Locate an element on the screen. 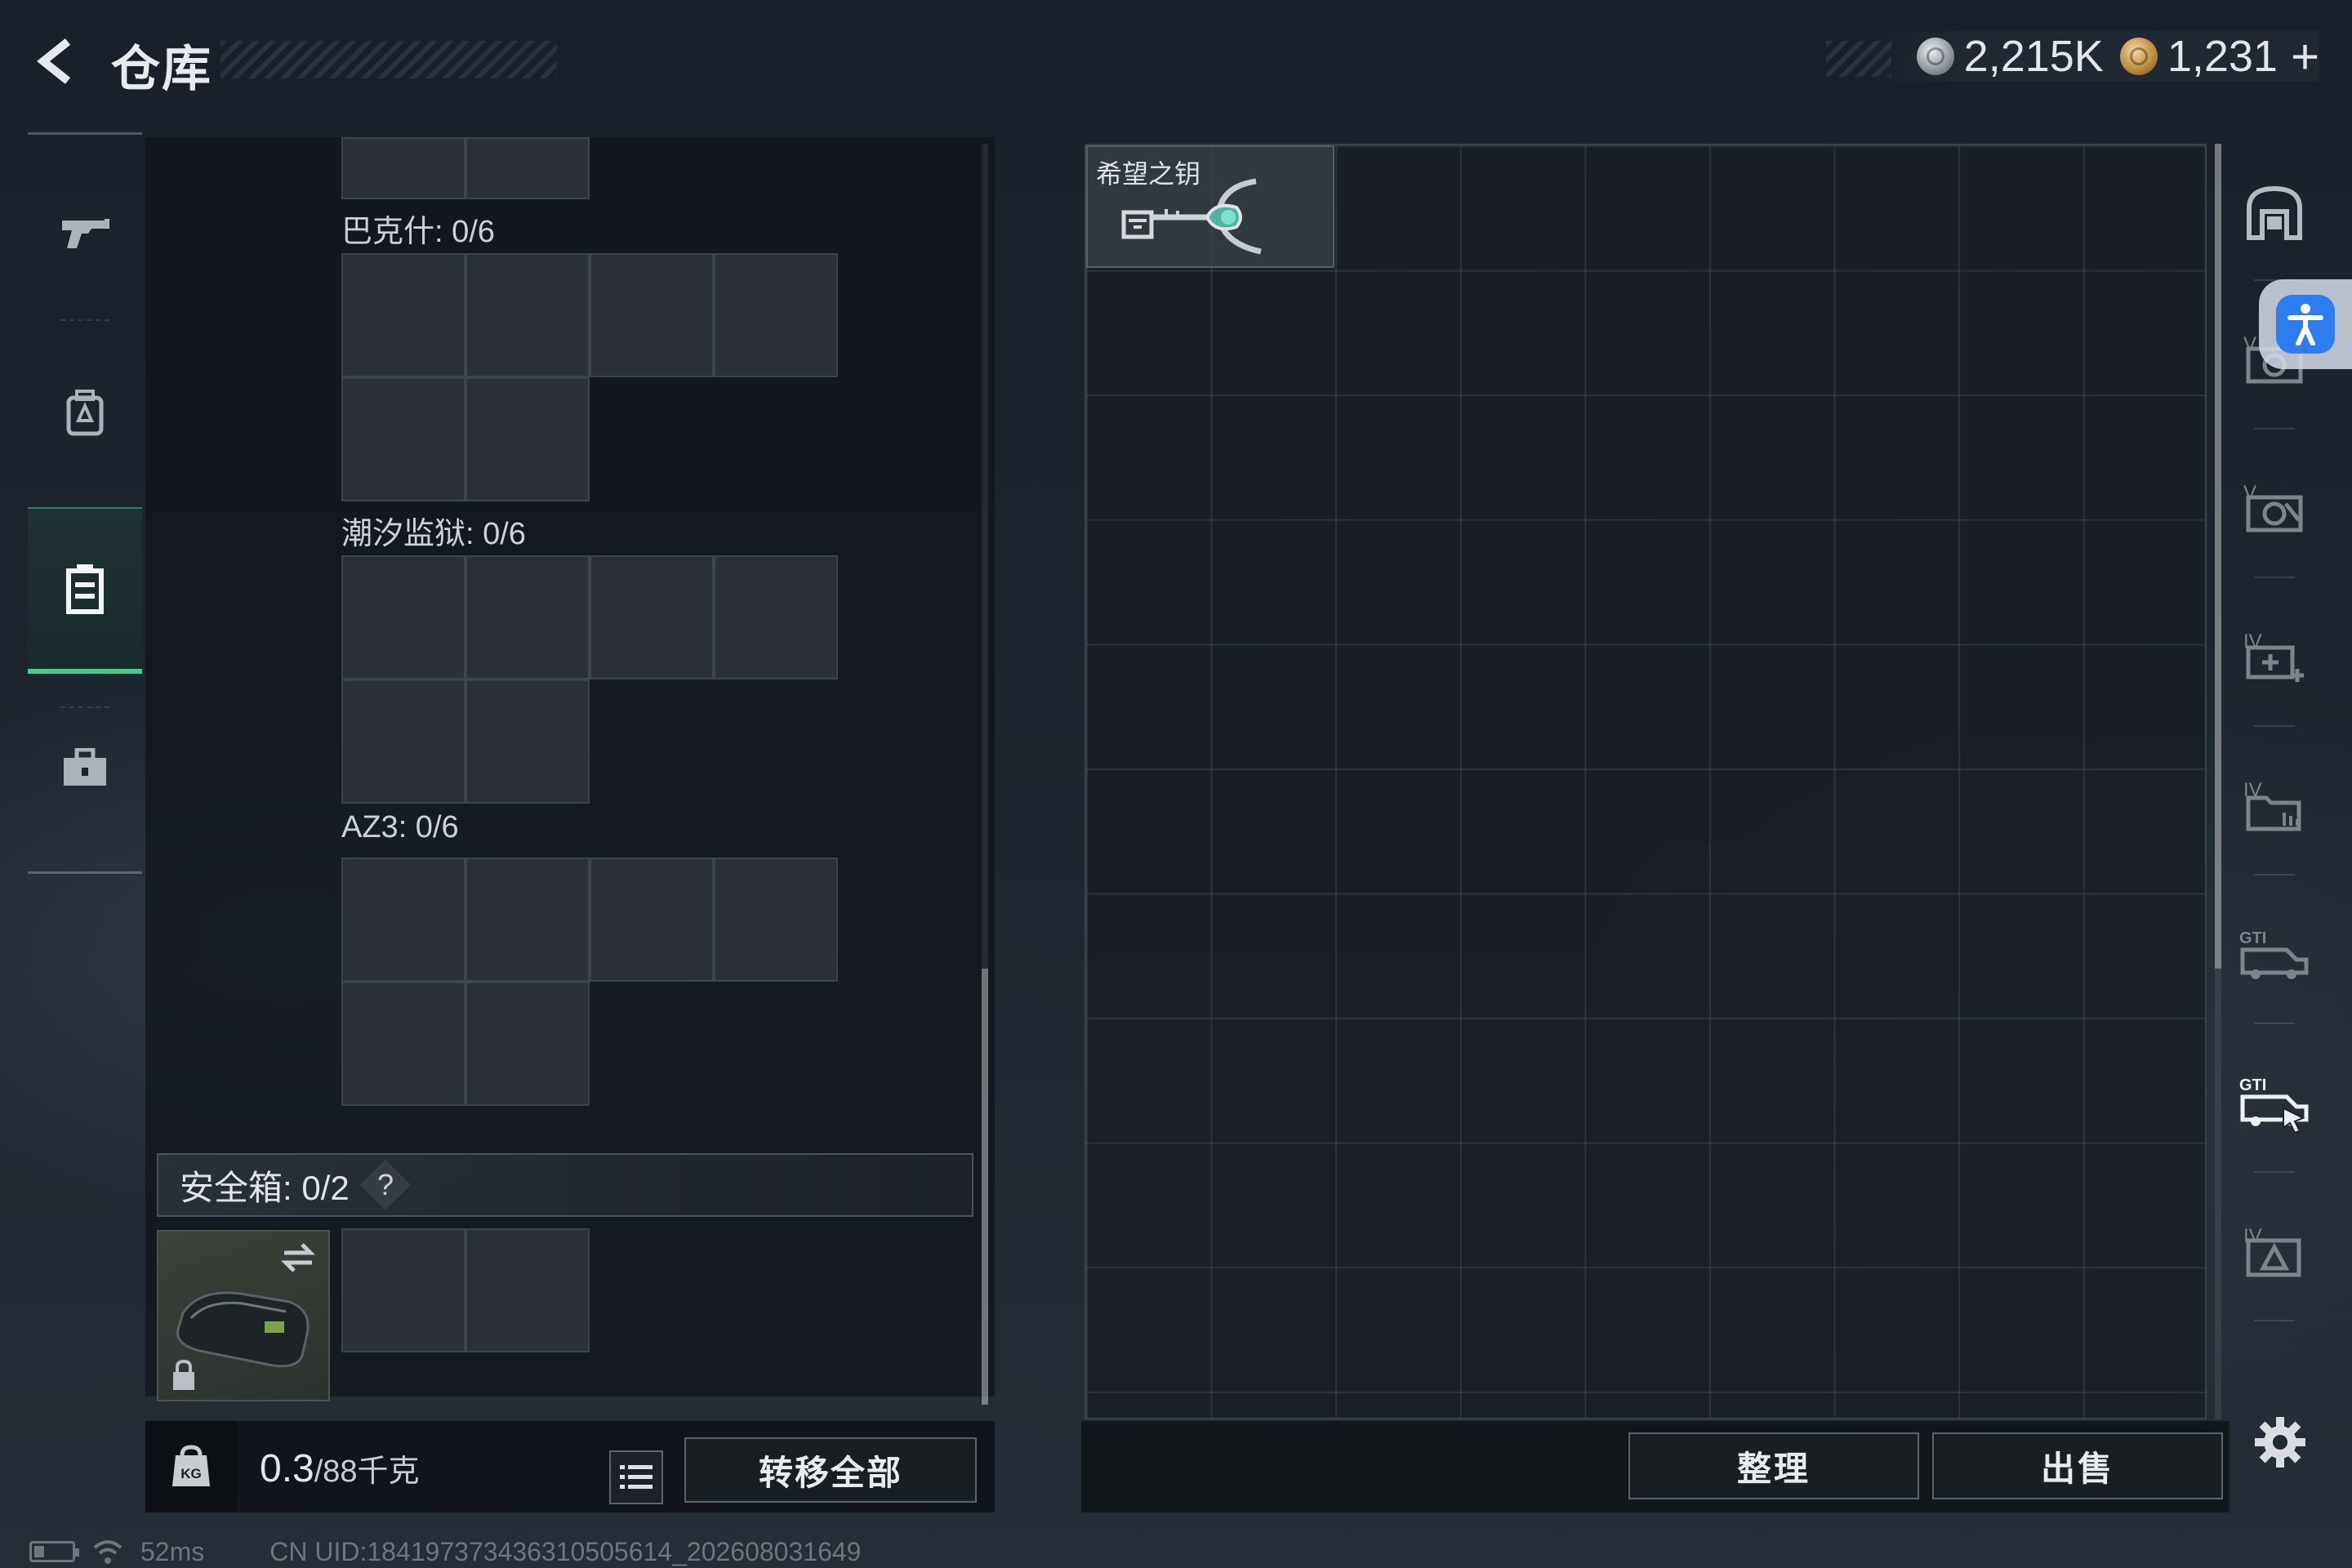 The width and height of the screenshot is (2352, 1568). gear-icon is located at coordinates (2280, 1442).